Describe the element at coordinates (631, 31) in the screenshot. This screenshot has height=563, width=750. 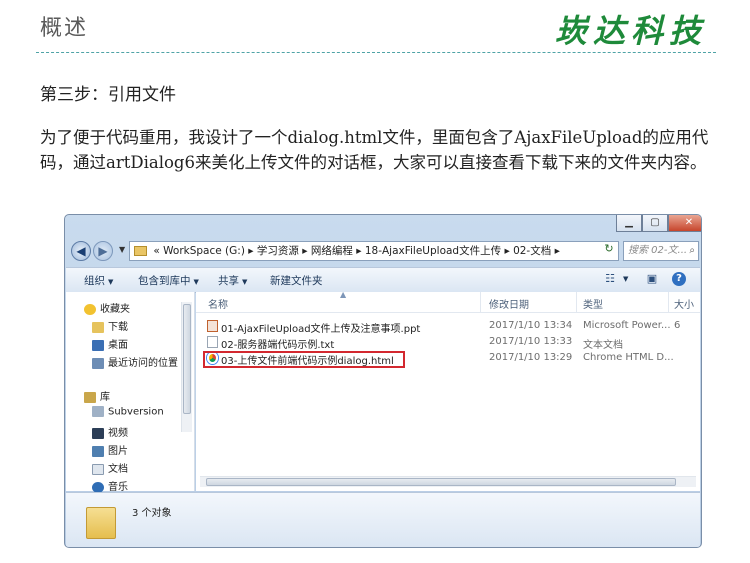
I see `brand-logo-text: 崁达科技` at that location.